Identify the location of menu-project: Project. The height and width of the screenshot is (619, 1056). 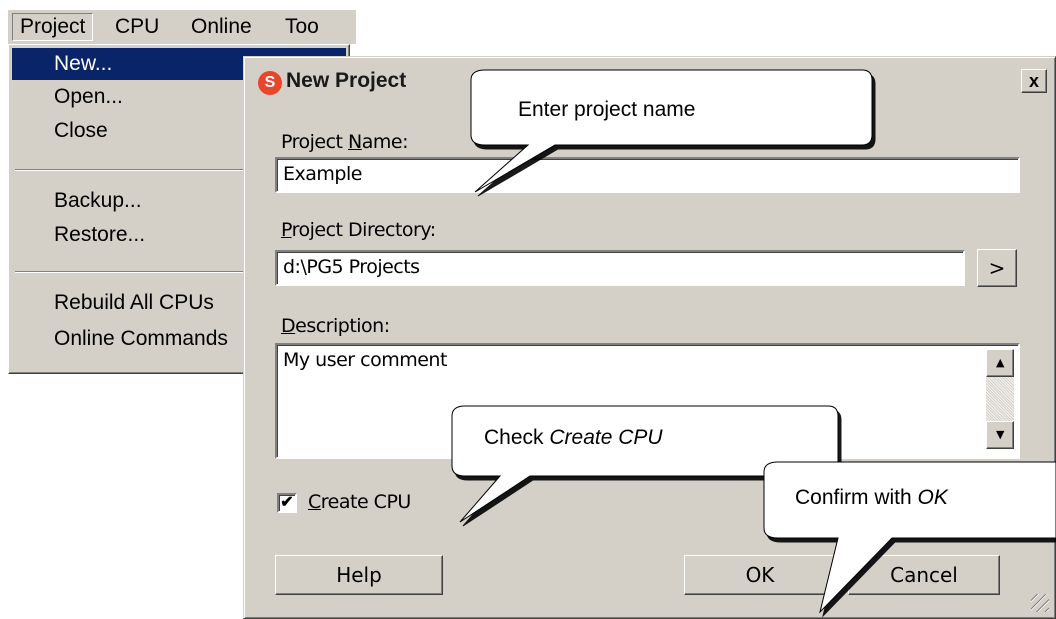
(53, 27).